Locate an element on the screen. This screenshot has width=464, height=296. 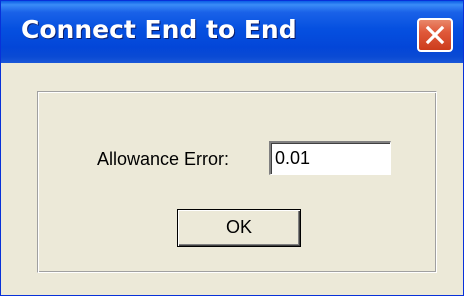
close-icon is located at coordinates (435, 35).